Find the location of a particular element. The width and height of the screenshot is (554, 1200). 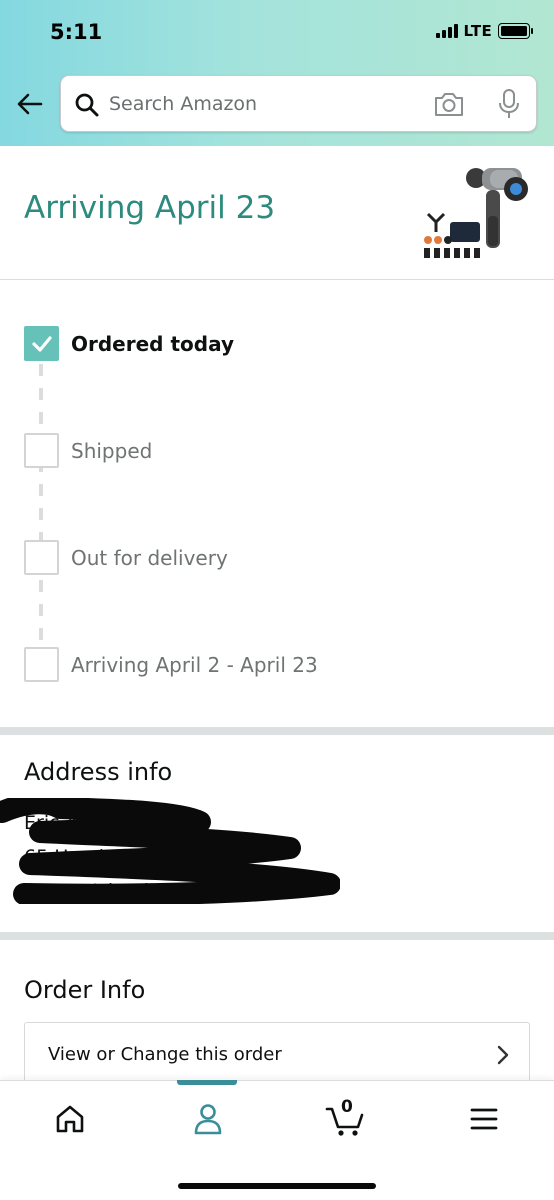

home-icon is located at coordinates (70, 1119).